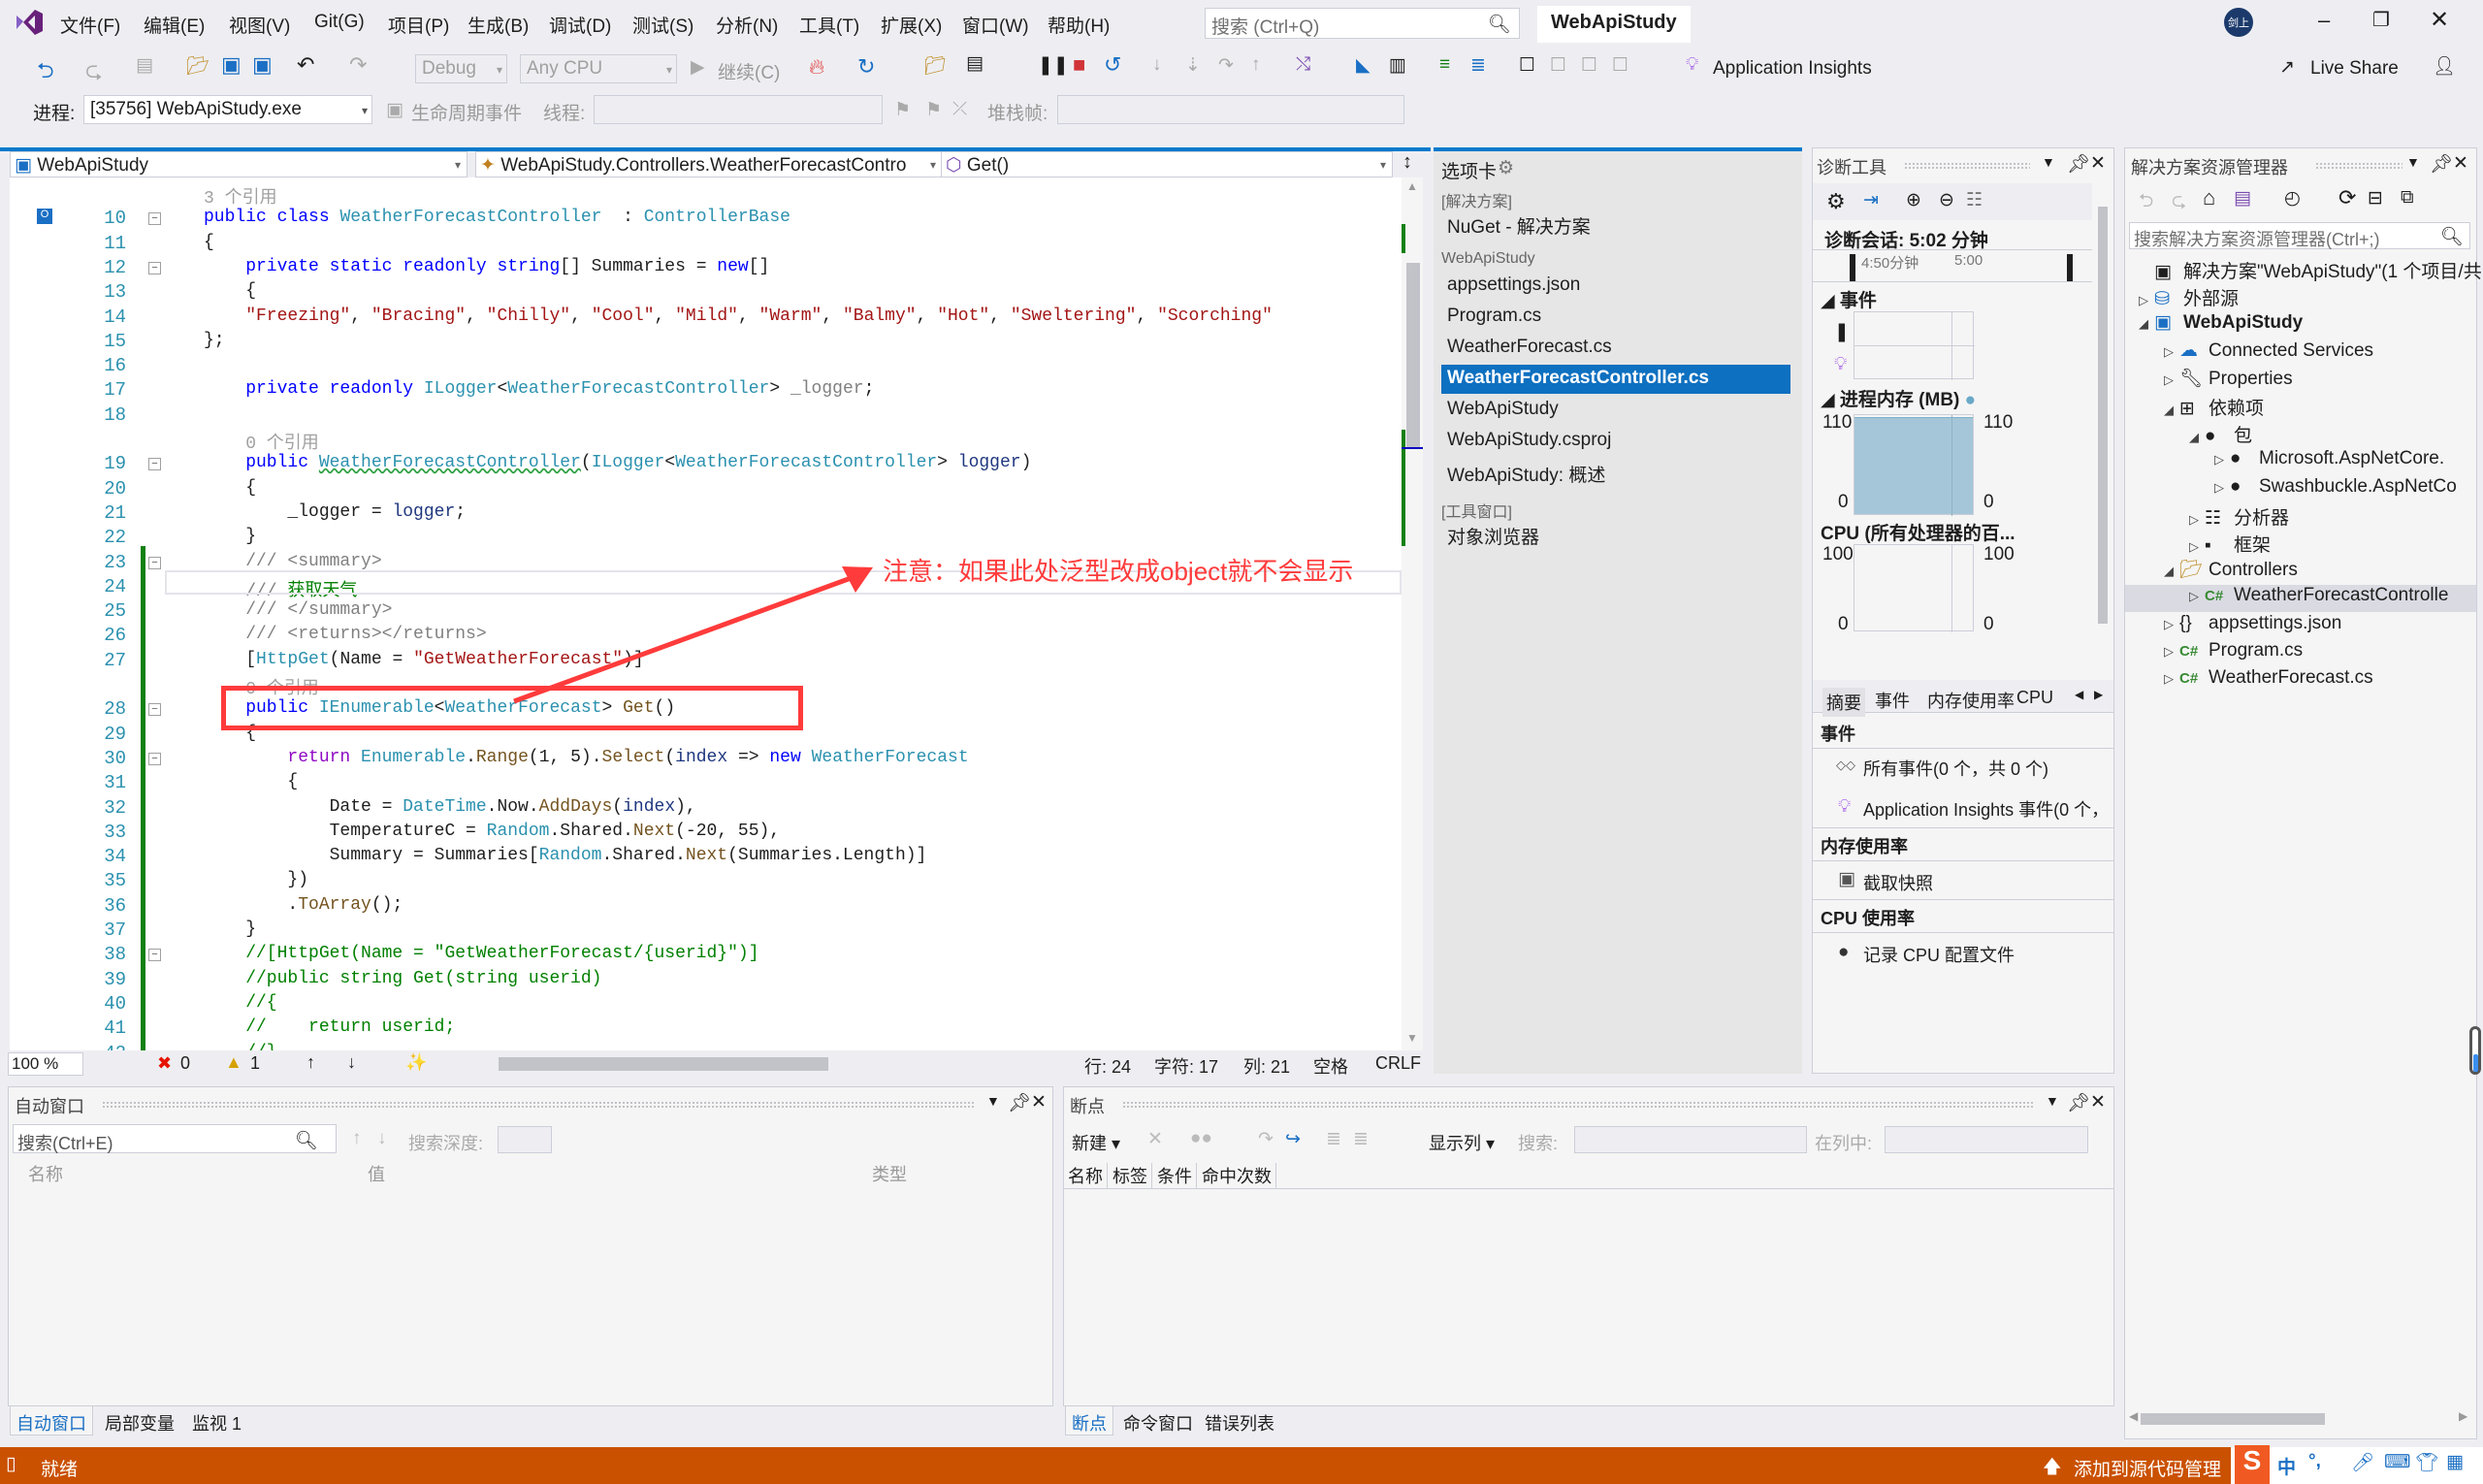 Image resolution: width=2483 pixels, height=1484 pixels. Describe the element at coordinates (1413, 355) in the screenshot. I see `scroll-thumb` at that location.